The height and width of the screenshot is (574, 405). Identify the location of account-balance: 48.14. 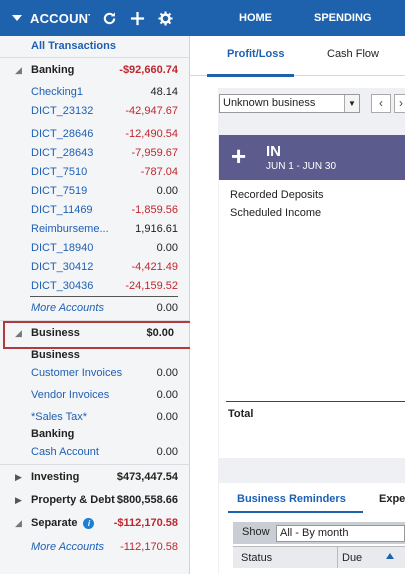
(164, 92).